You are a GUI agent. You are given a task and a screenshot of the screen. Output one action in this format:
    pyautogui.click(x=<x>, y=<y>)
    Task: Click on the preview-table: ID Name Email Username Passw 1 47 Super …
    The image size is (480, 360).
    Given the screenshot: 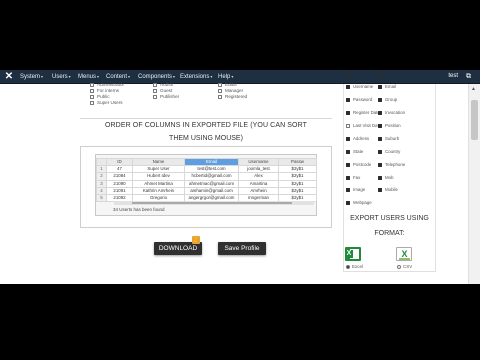 What is the action you would take?
    pyautogui.click(x=206, y=180)
    